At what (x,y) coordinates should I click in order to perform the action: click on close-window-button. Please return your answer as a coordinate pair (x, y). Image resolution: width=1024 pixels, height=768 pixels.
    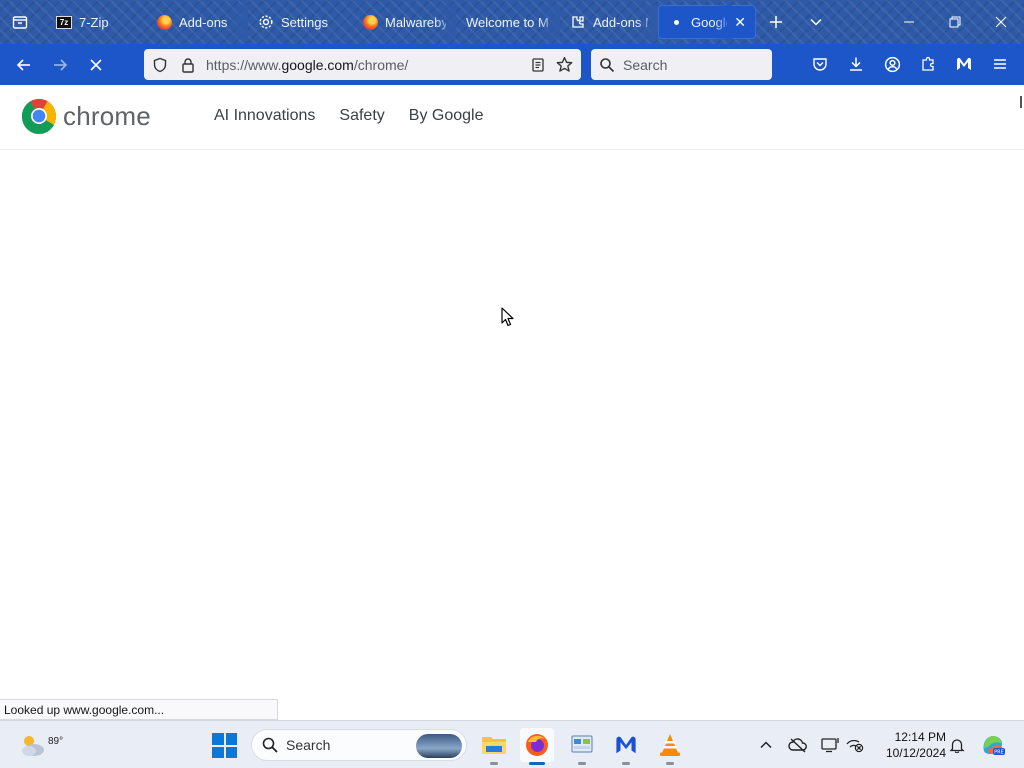
    Looking at the image, I should click on (1001, 22).